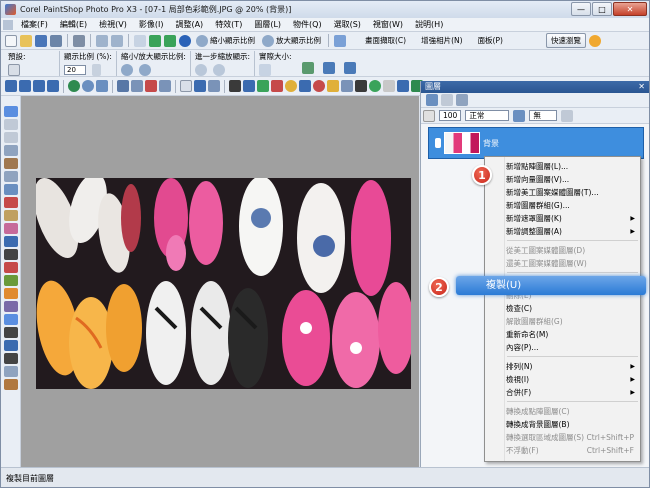 This screenshot has width=650, height=488. What do you see at coordinates (602, 9) in the screenshot?
I see `maximize-button: □` at bounding box center [602, 9].